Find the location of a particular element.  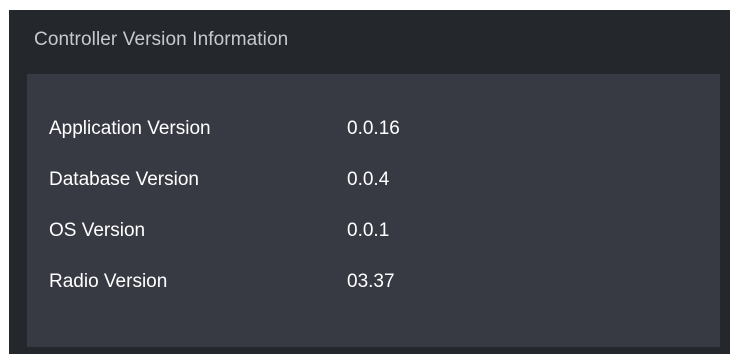

info-label: OS Version is located at coordinates (97, 230).